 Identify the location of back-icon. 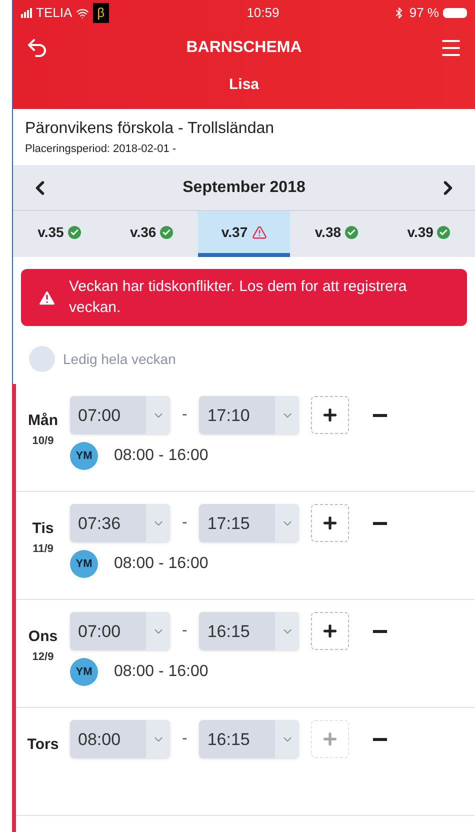
(37, 48).